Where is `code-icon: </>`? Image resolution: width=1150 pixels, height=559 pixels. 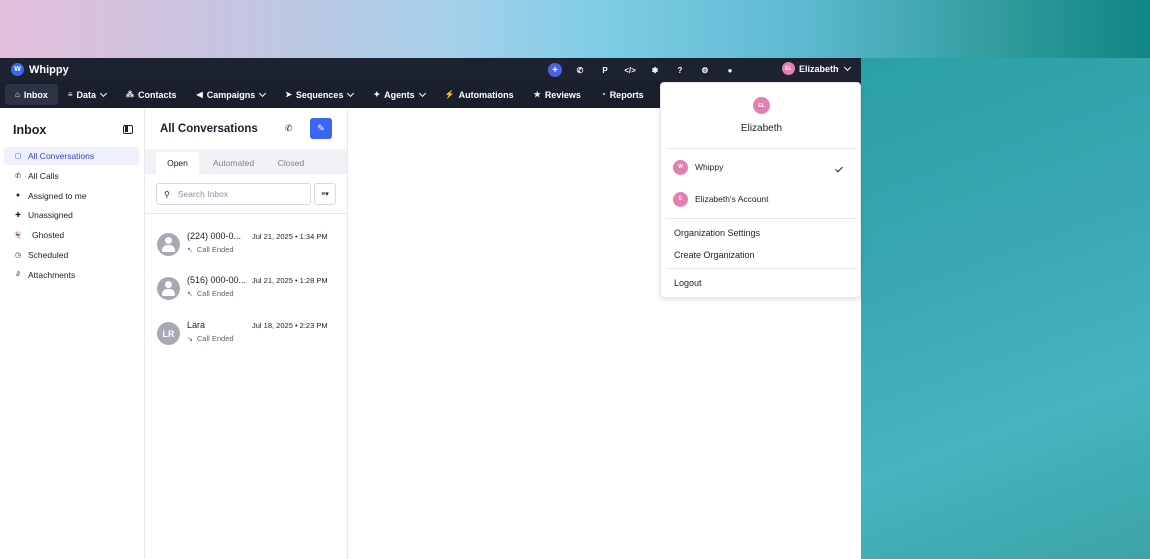
code-icon: </> is located at coordinates (630, 70).